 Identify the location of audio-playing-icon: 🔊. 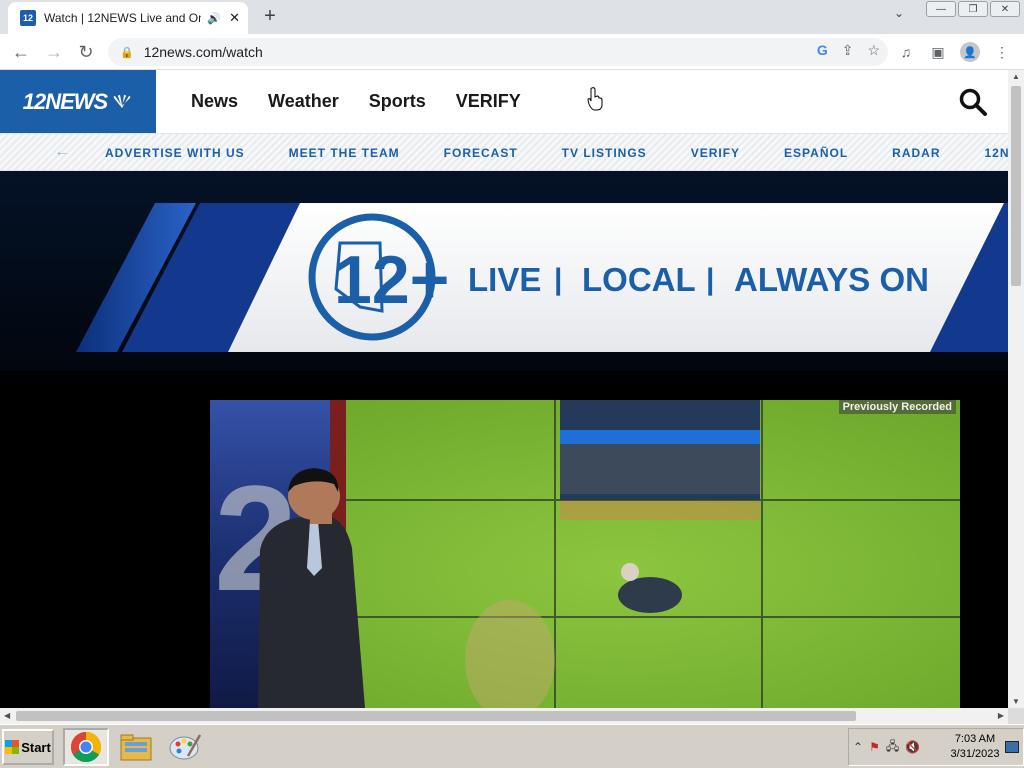
(214, 18).